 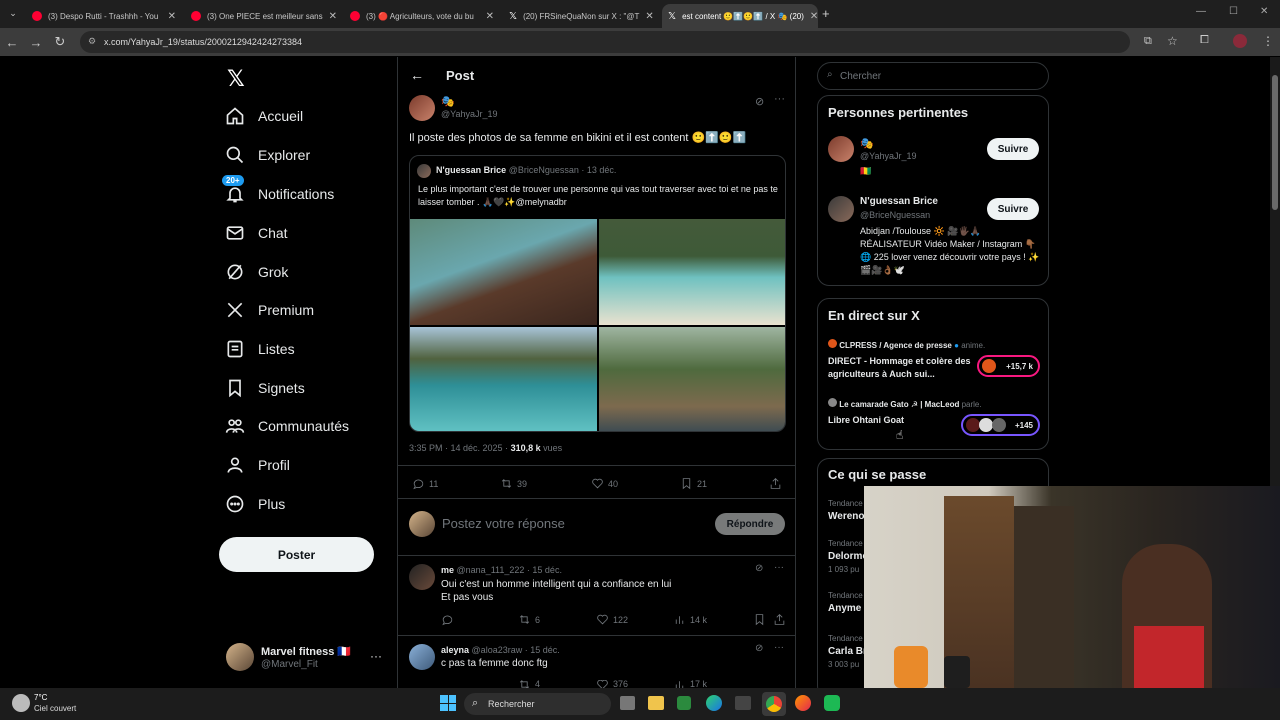 I want to click on live-listeners-pill: +15,7 k, so click(x=1008, y=366).